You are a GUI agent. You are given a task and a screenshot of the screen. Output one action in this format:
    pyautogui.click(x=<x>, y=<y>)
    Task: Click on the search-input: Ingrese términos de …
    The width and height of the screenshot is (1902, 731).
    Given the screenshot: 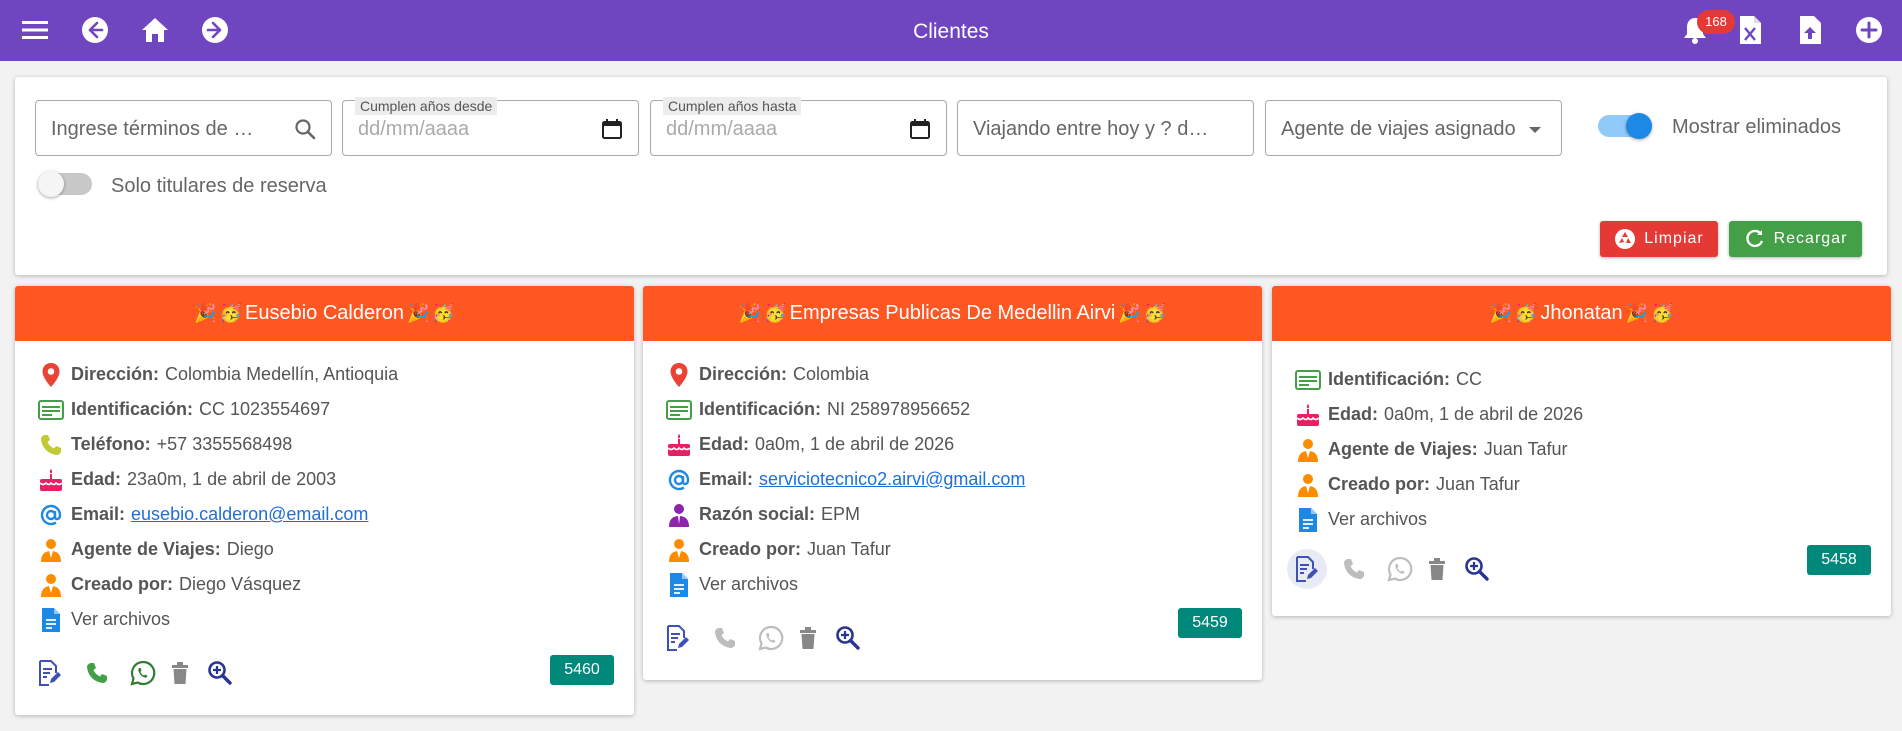 What is the action you would take?
    pyautogui.click(x=183, y=128)
    